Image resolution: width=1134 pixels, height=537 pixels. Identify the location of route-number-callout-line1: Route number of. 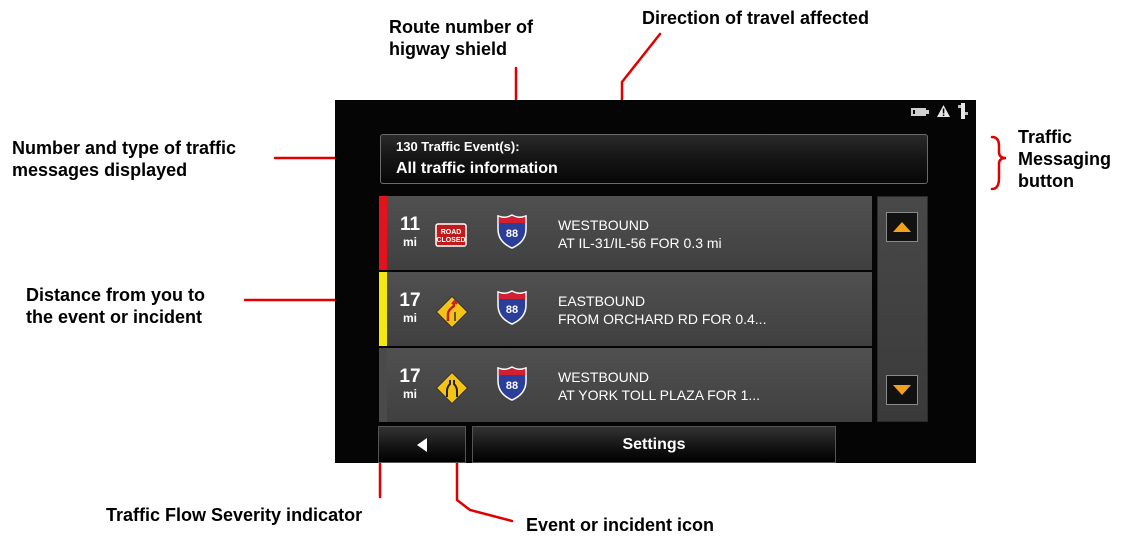
(461, 27).